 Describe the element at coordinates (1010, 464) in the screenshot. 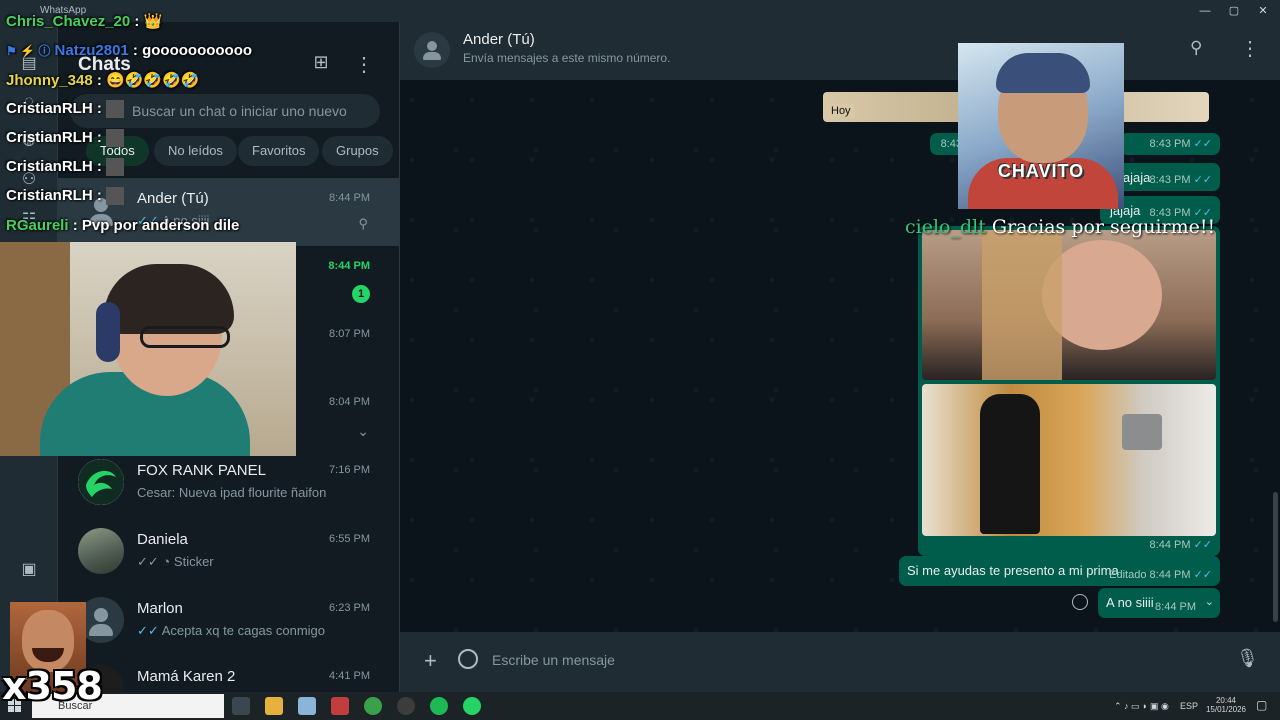

I see `photo-figure` at that location.